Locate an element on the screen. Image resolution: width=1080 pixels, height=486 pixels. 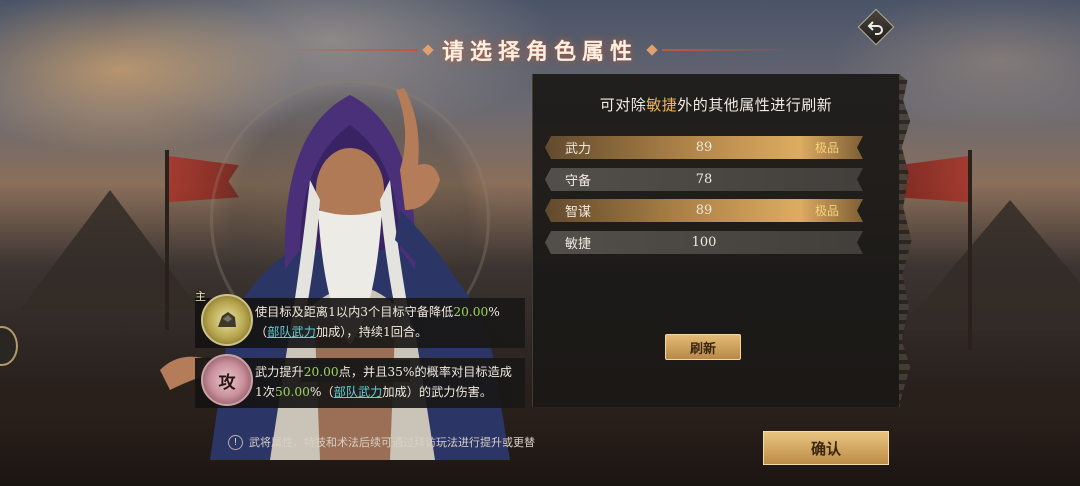
skill-text: 使目标及距离1以内3个目标守备降低 is located at coordinates (354, 312).